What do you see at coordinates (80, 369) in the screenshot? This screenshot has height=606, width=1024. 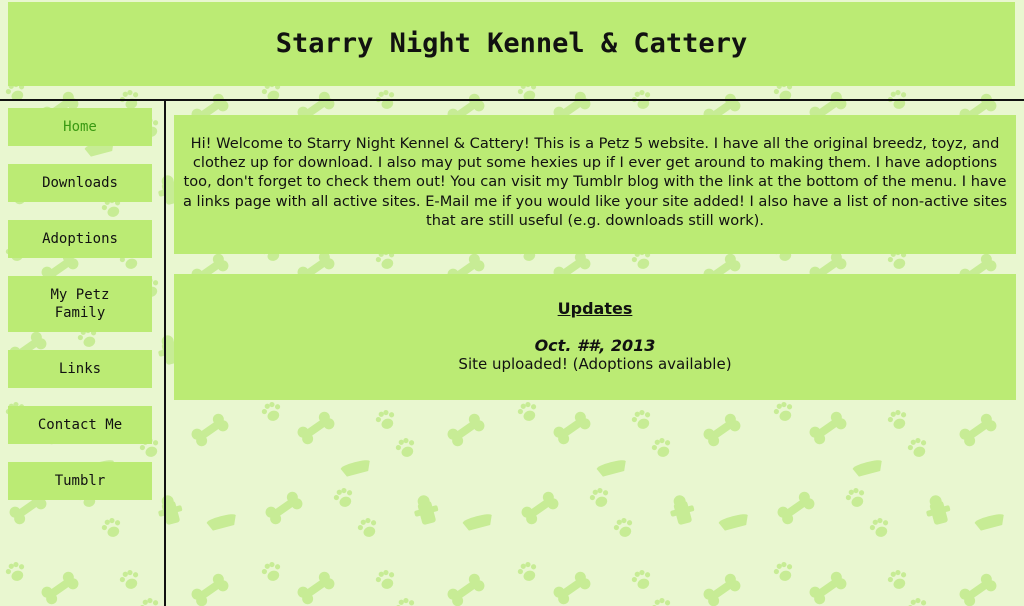 I see `nav-links-button: Links` at bounding box center [80, 369].